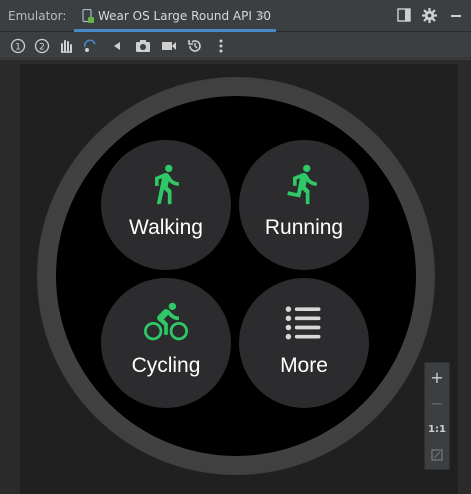  What do you see at coordinates (404, 15) in the screenshot?
I see `window-layout-icon` at bounding box center [404, 15].